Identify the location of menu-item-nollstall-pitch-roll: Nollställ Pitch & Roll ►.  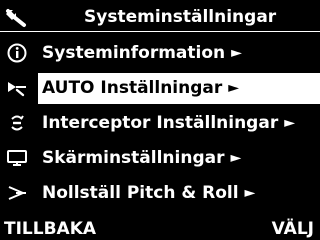
(160, 193).